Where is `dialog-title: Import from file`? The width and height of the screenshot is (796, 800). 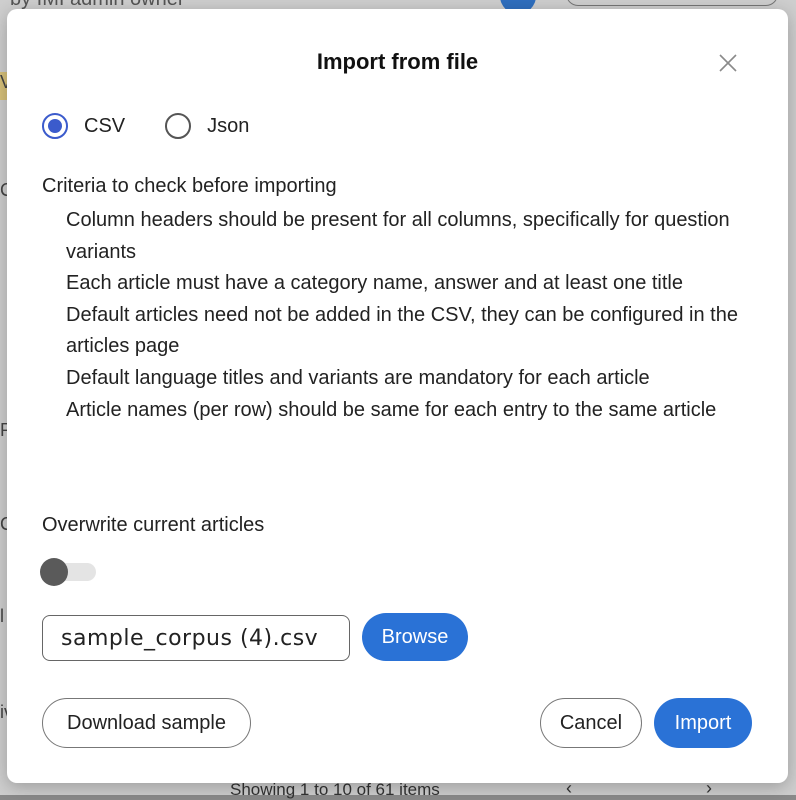
dialog-title: Import from file is located at coordinates (397, 61).